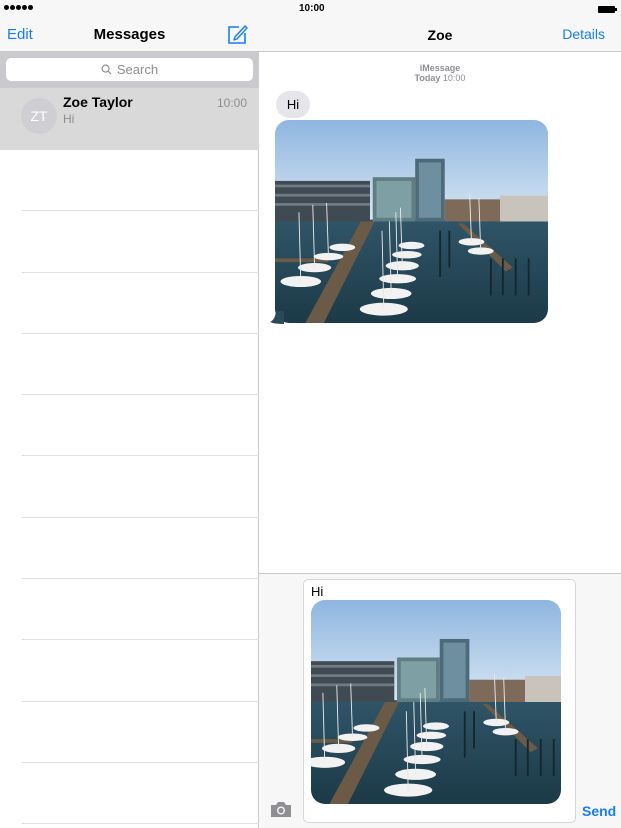 Image resolution: width=621 pixels, height=828 pixels. Describe the element at coordinates (427, 78) in the screenshot. I see `thread-day: Today` at that location.